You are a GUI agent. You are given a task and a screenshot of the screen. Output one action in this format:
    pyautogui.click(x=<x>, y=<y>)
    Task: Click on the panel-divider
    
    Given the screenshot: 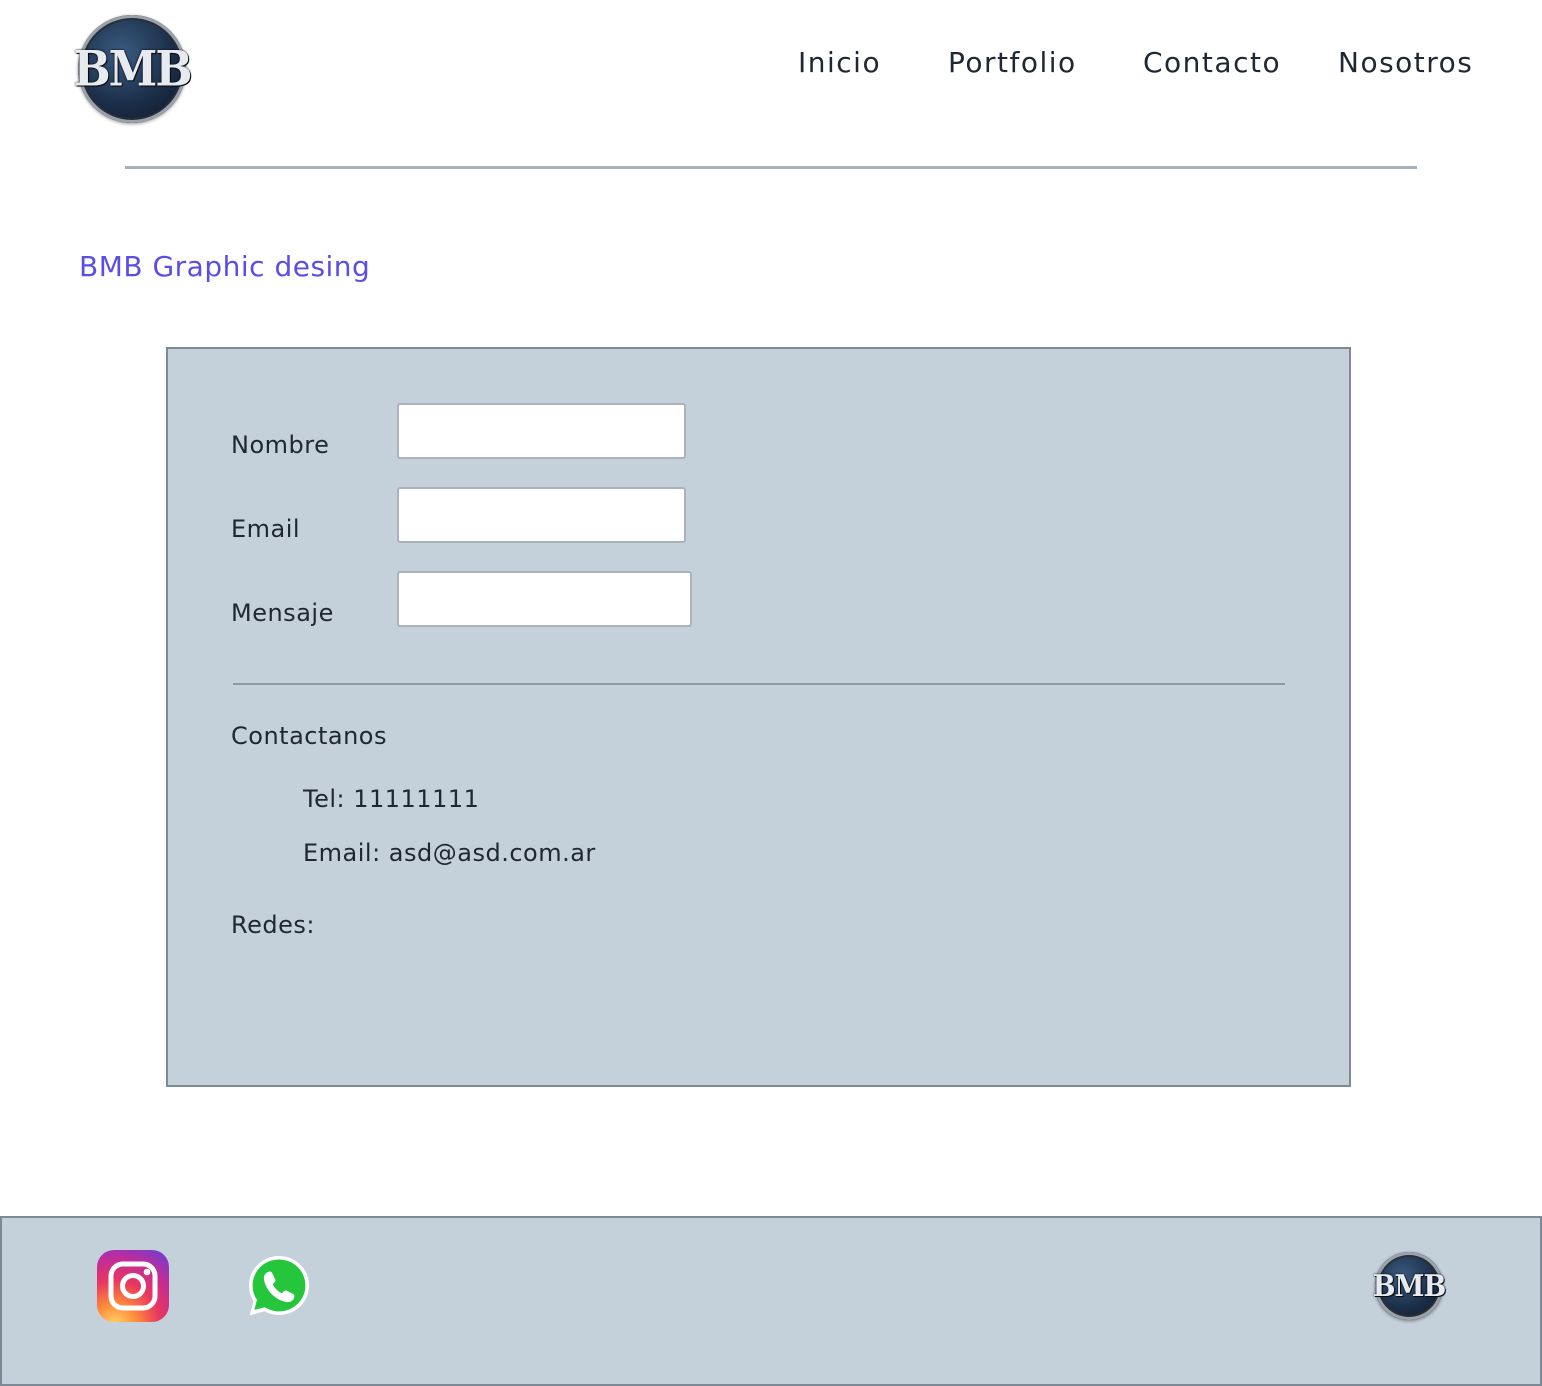 What is the action you would take?
    pyautogui.click(x=759, y=684)
    